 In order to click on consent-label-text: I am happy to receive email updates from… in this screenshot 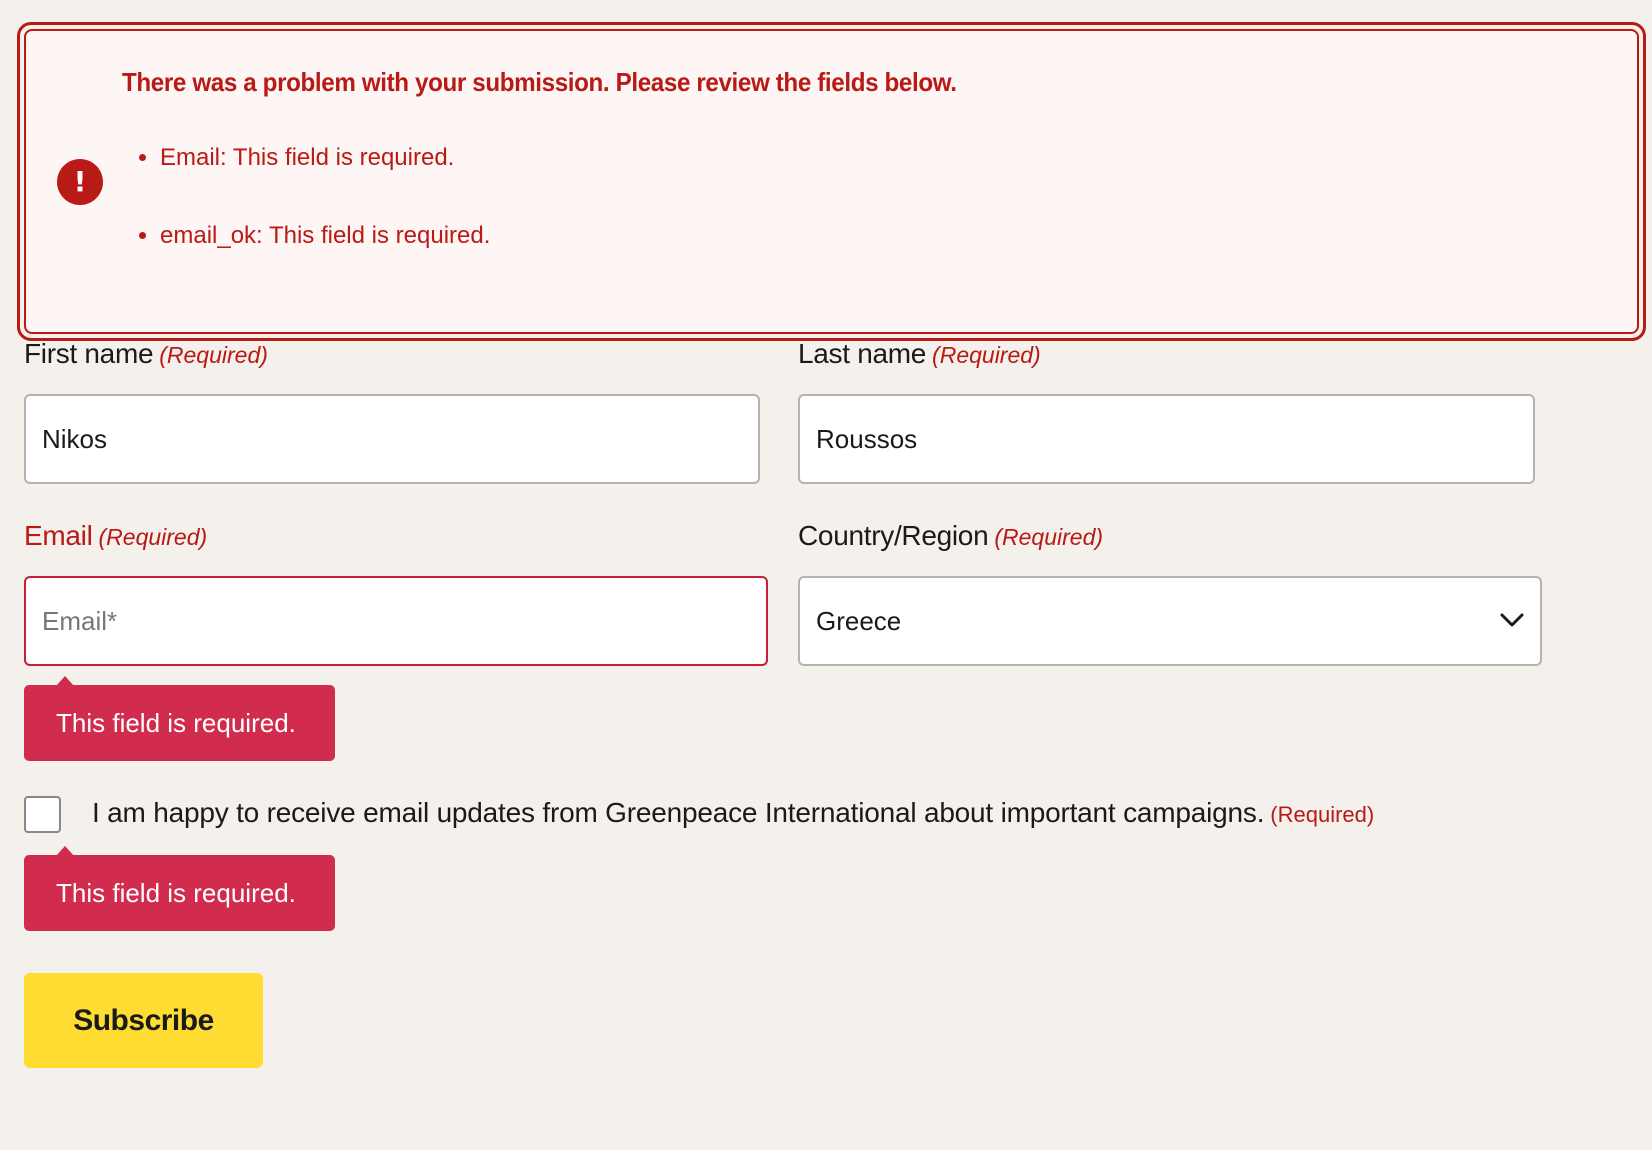, I will do `click(678, 812)`.